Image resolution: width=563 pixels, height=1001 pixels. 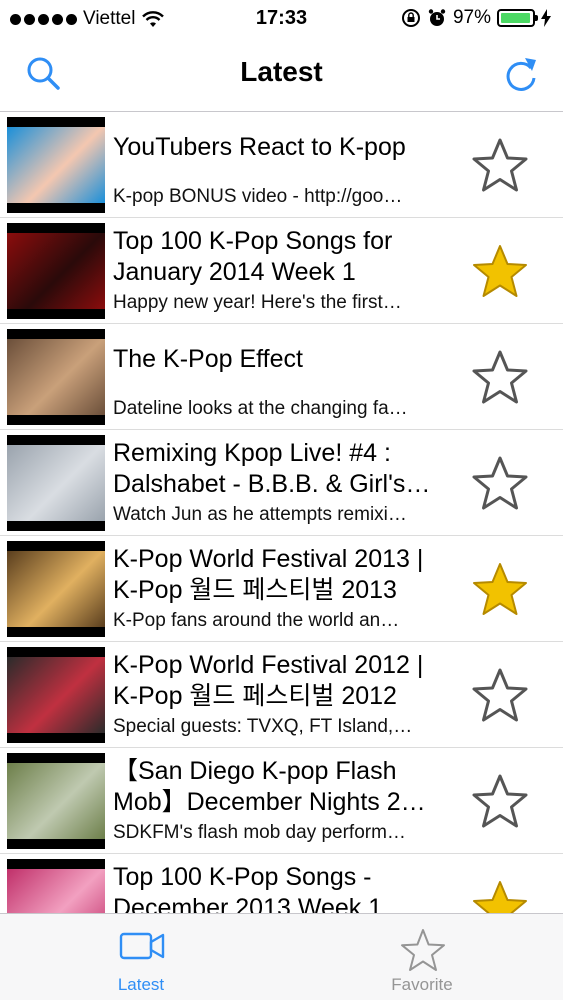 I want to click on video-title-line: K-Pop 월드 페스티벌 2012, so click(x=255, y=696).